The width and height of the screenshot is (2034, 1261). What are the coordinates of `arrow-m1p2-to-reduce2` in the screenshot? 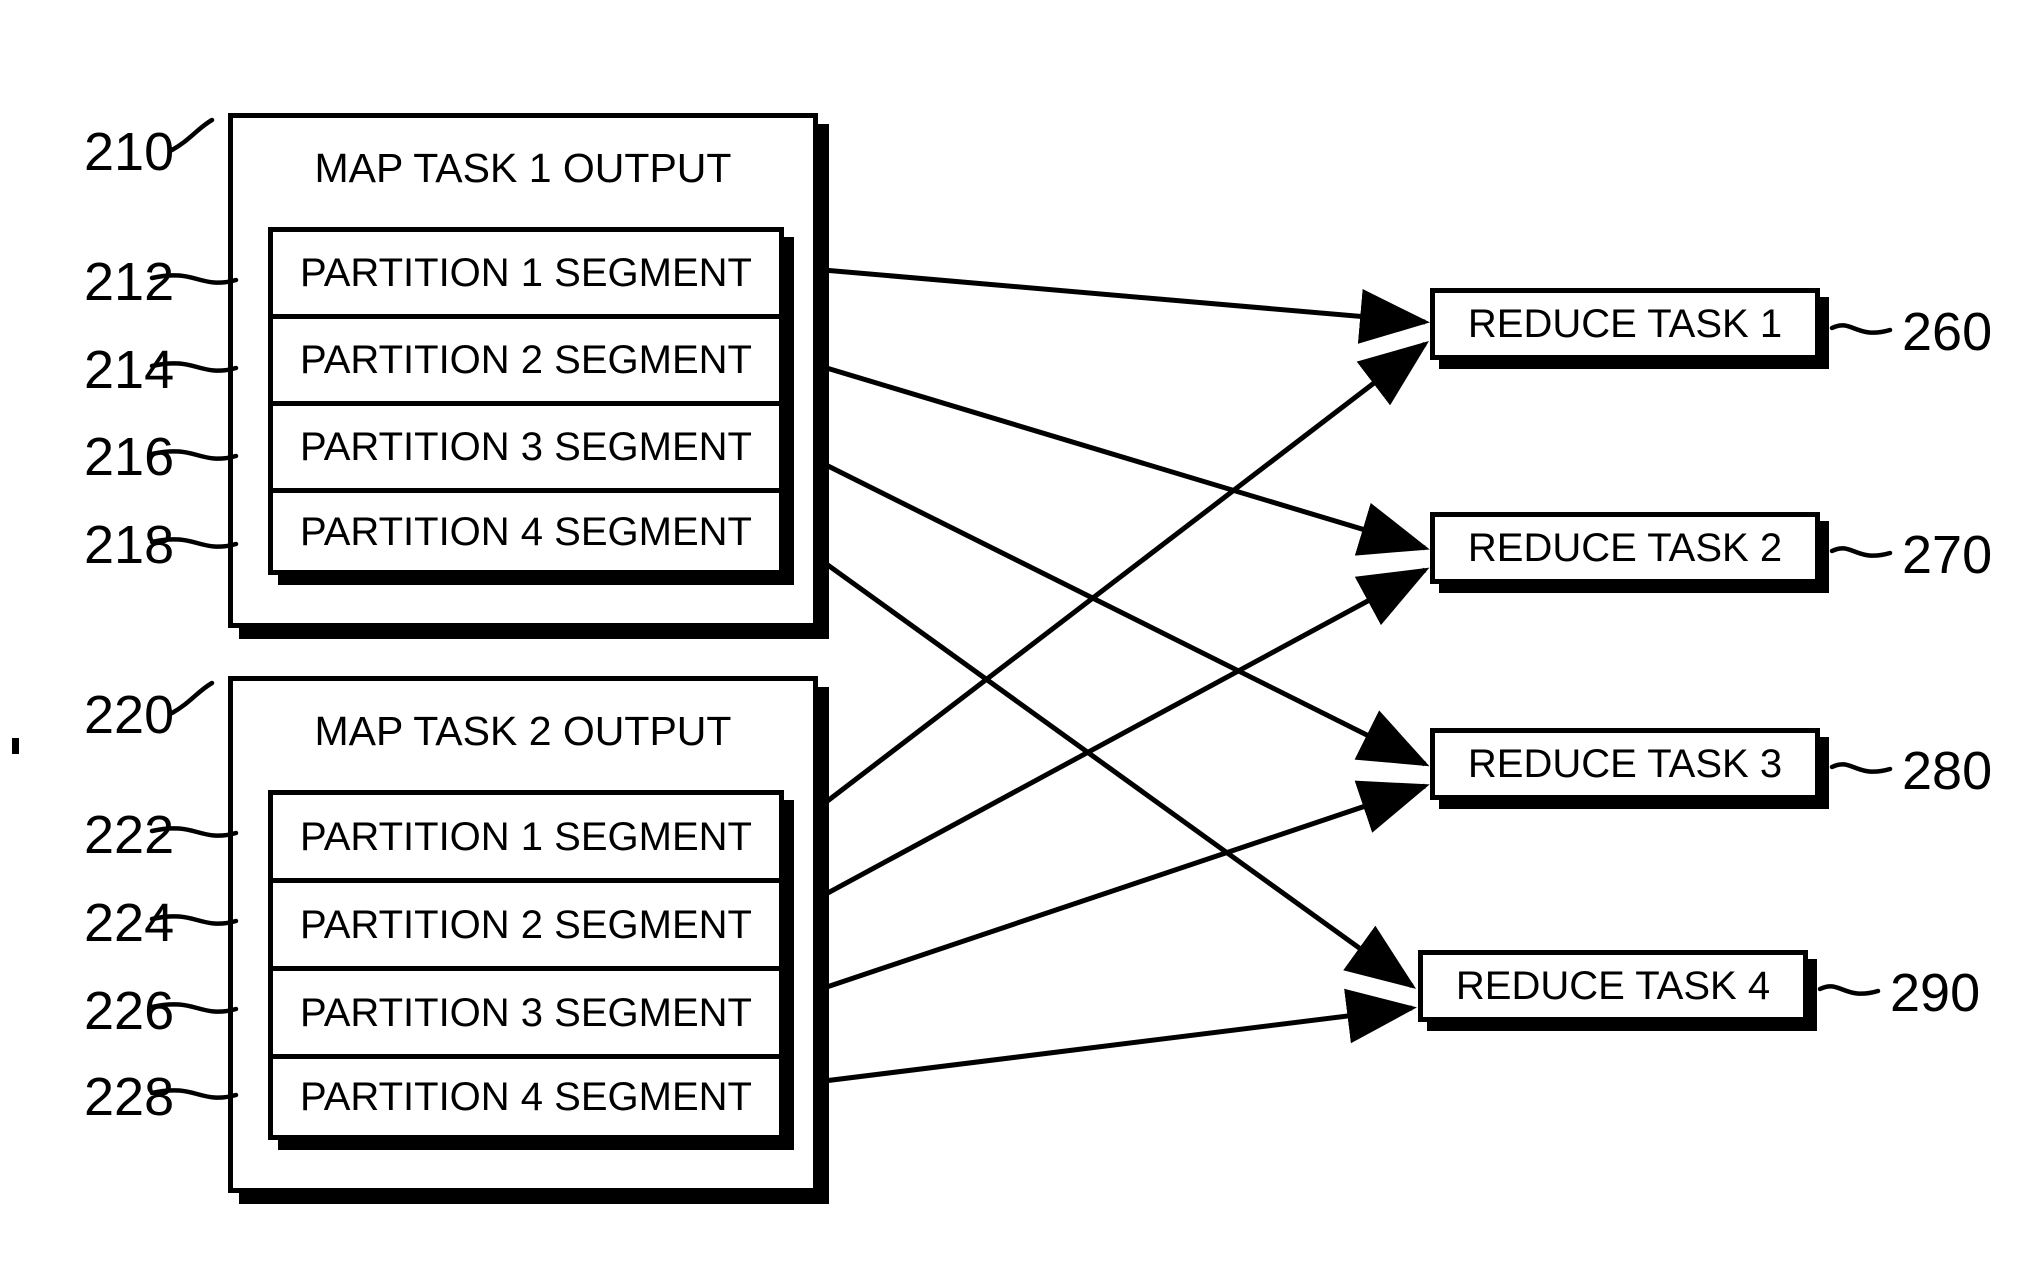 It's located at (1114, 456).